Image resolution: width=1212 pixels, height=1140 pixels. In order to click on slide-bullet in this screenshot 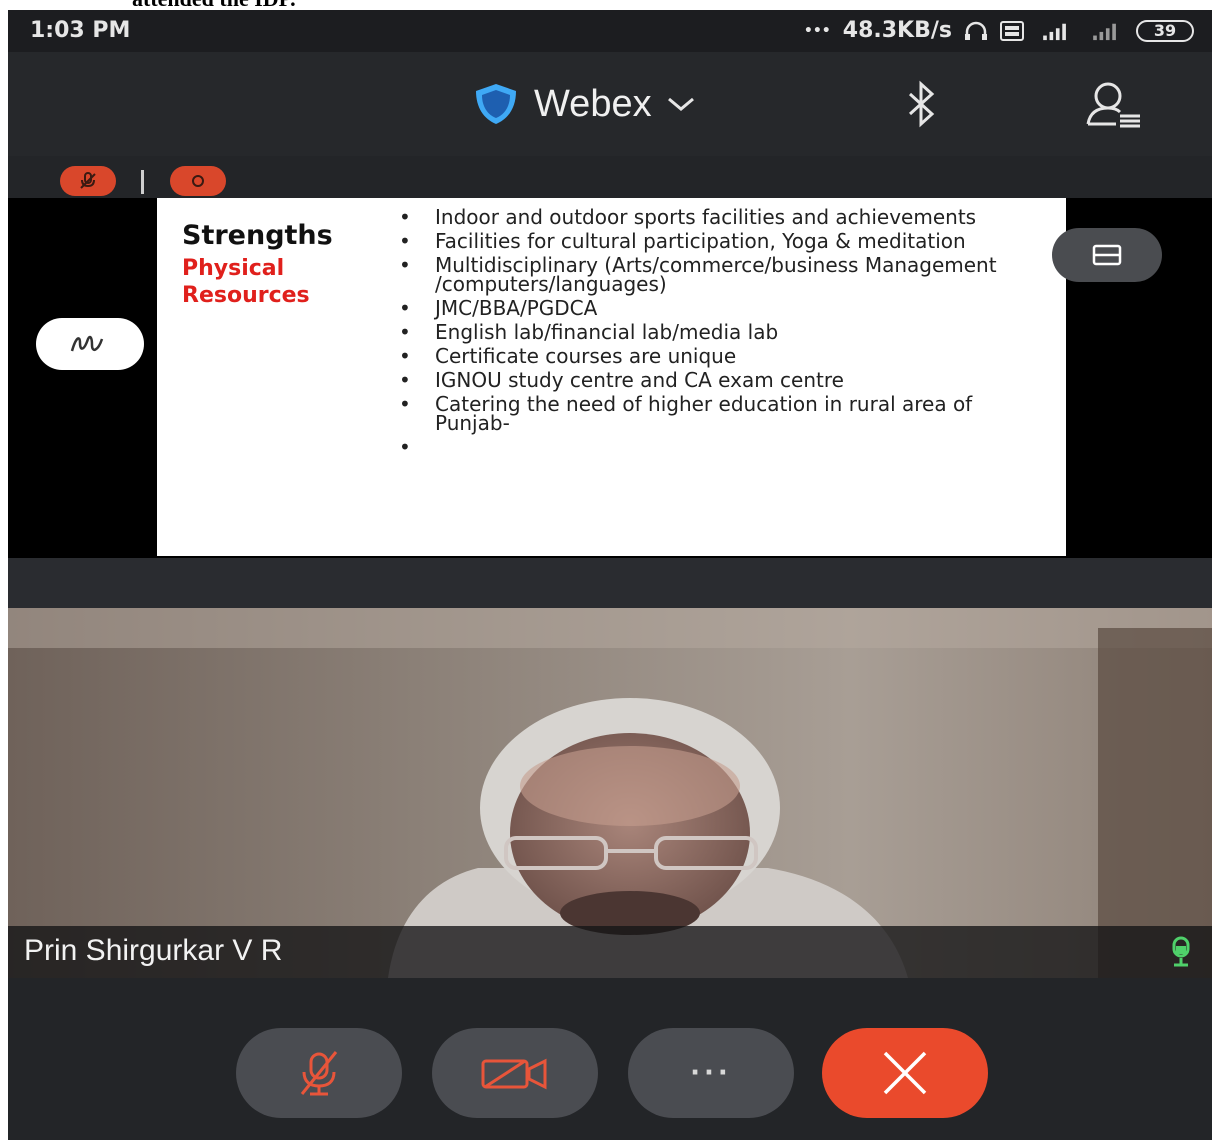, I will do `click(719, 448)`.